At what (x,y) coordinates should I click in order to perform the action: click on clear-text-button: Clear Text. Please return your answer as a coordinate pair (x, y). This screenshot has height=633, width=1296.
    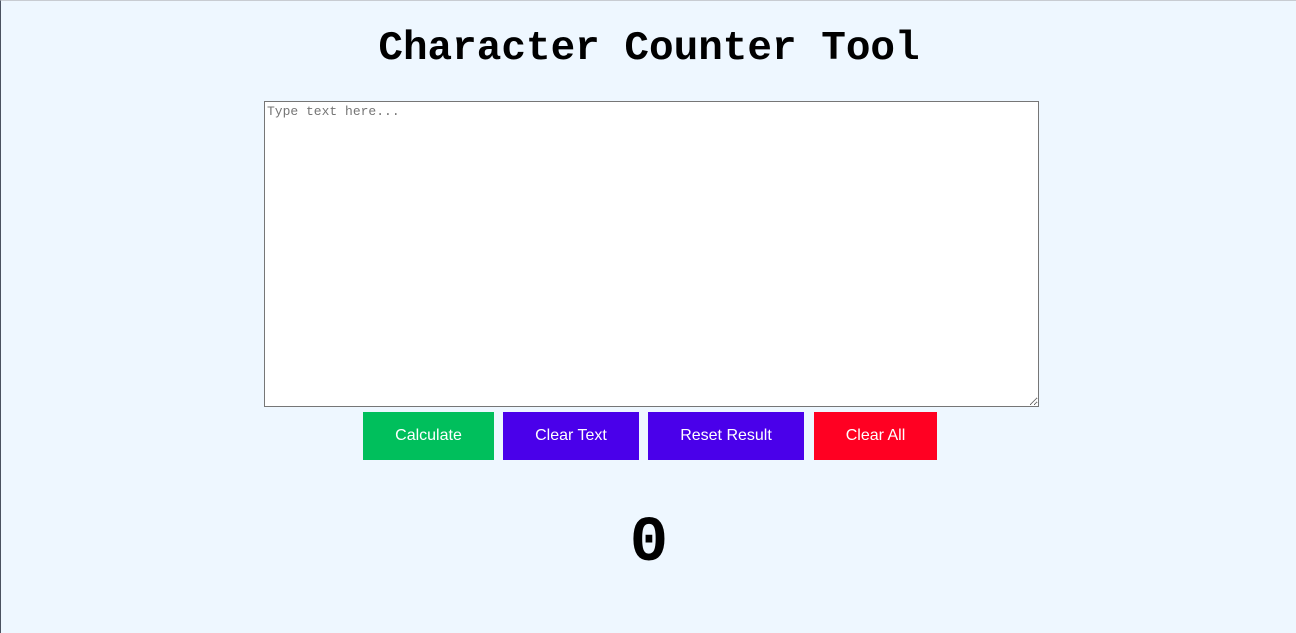
    Looking at the image, I should click on (571, 436).